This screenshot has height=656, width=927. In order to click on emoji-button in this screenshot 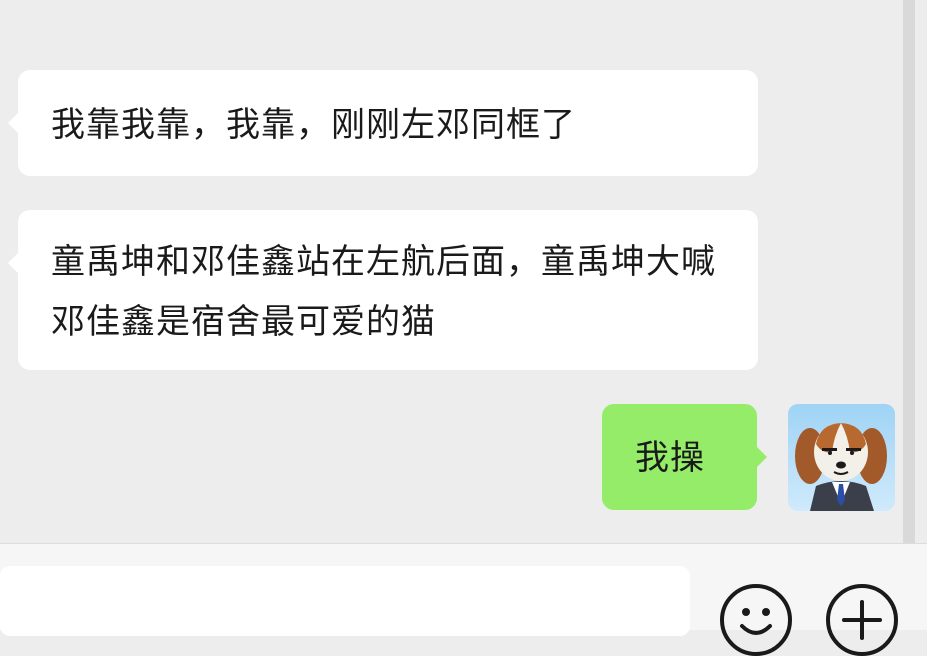, I will do `click(756, 620)`.